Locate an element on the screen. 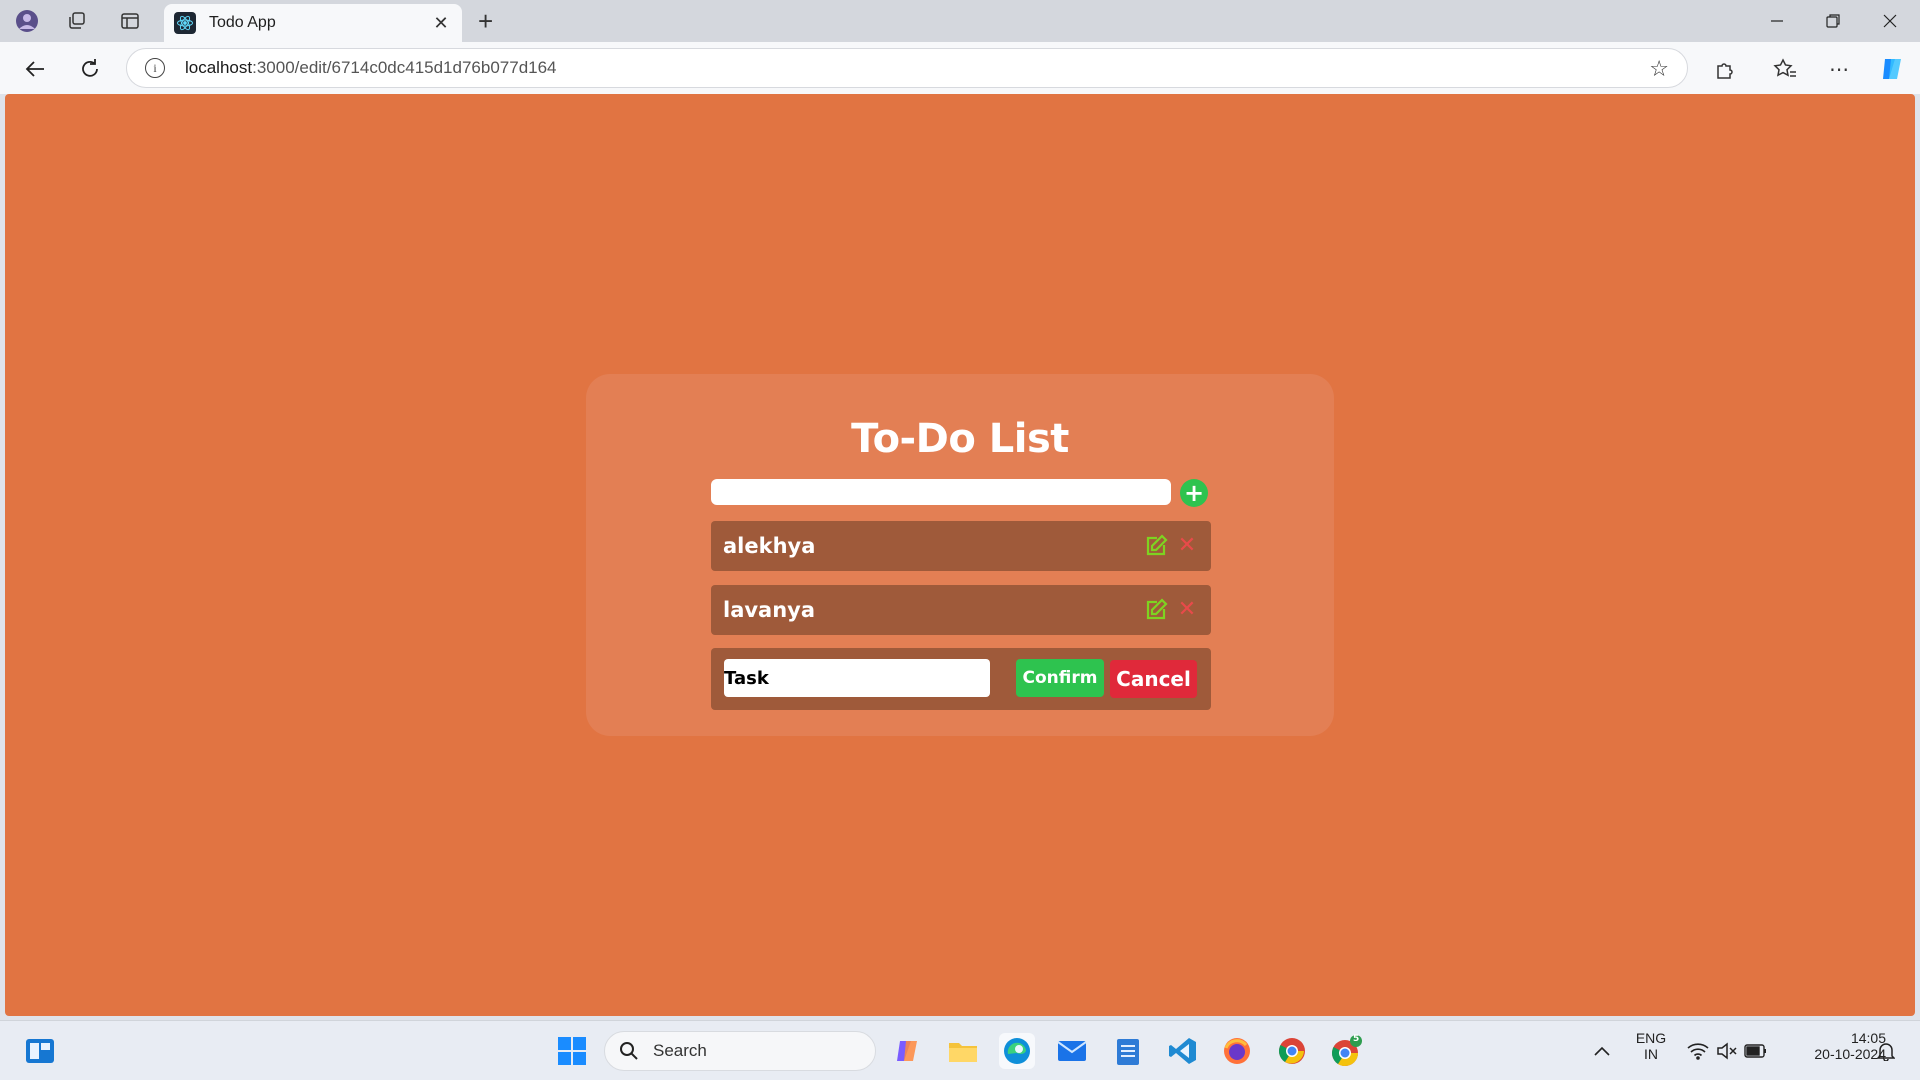  edit-task-input is located at coordinates (857, 678).